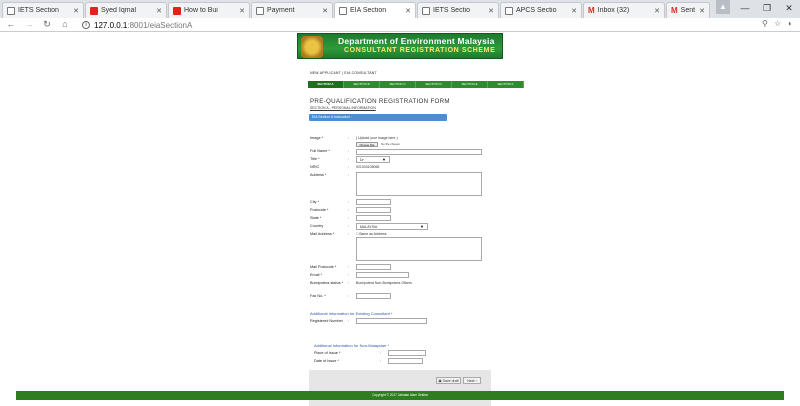 This screenshot has height=406, width=800. What do you see at coordinates (292, 10) in the screenshot?
I see `browser-tab: Payment ✕` at bounding box center [292, 10].